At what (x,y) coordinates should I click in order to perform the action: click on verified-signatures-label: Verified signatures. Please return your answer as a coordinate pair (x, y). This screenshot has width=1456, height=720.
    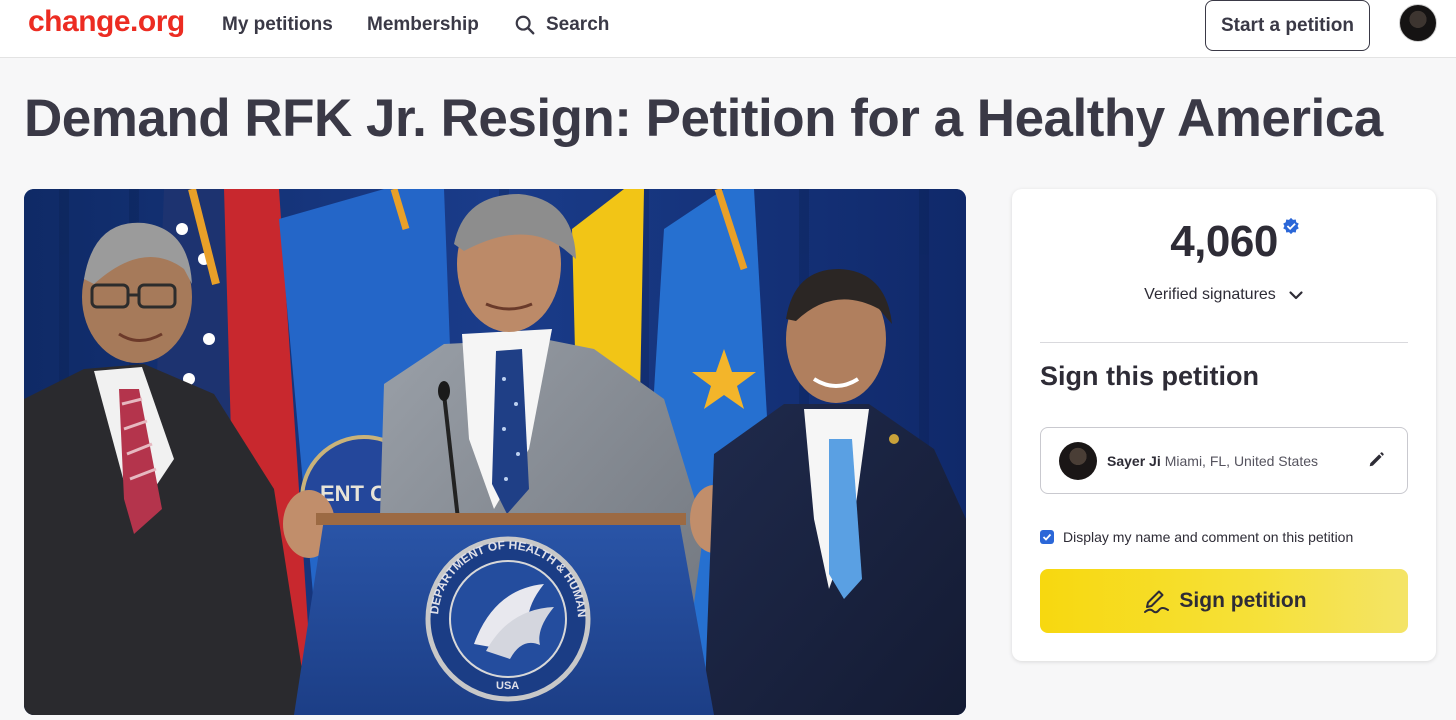
    Looking at the image, I should click on (1210, 294).